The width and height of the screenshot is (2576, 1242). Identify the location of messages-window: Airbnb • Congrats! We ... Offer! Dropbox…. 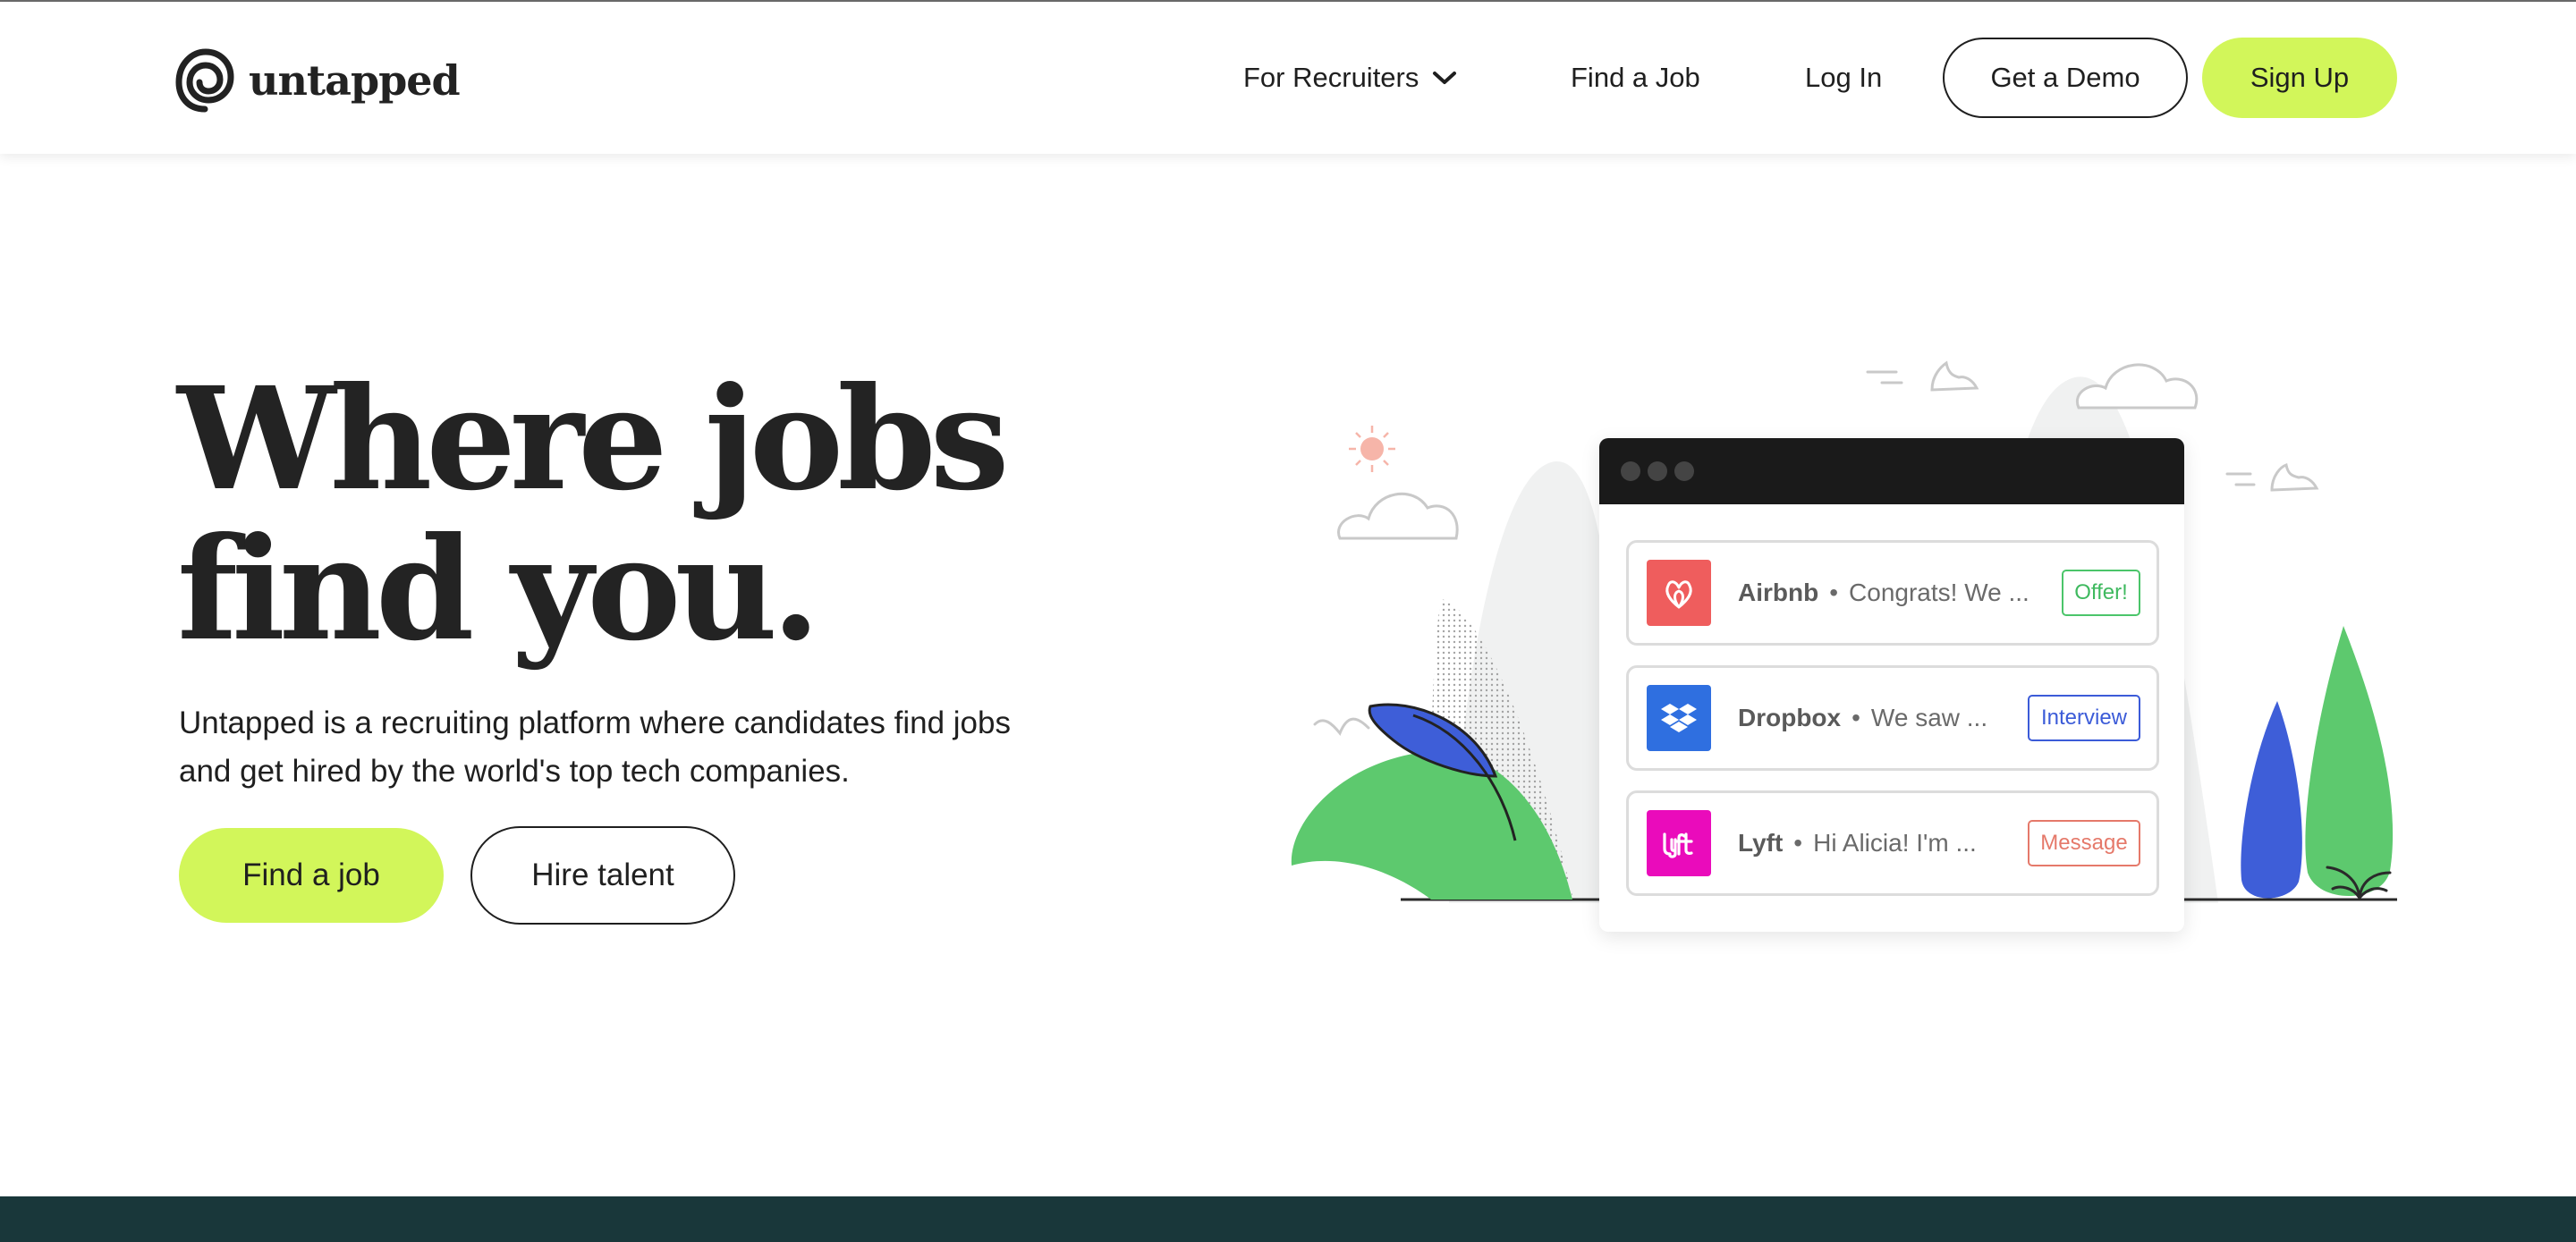
(1891, 685).